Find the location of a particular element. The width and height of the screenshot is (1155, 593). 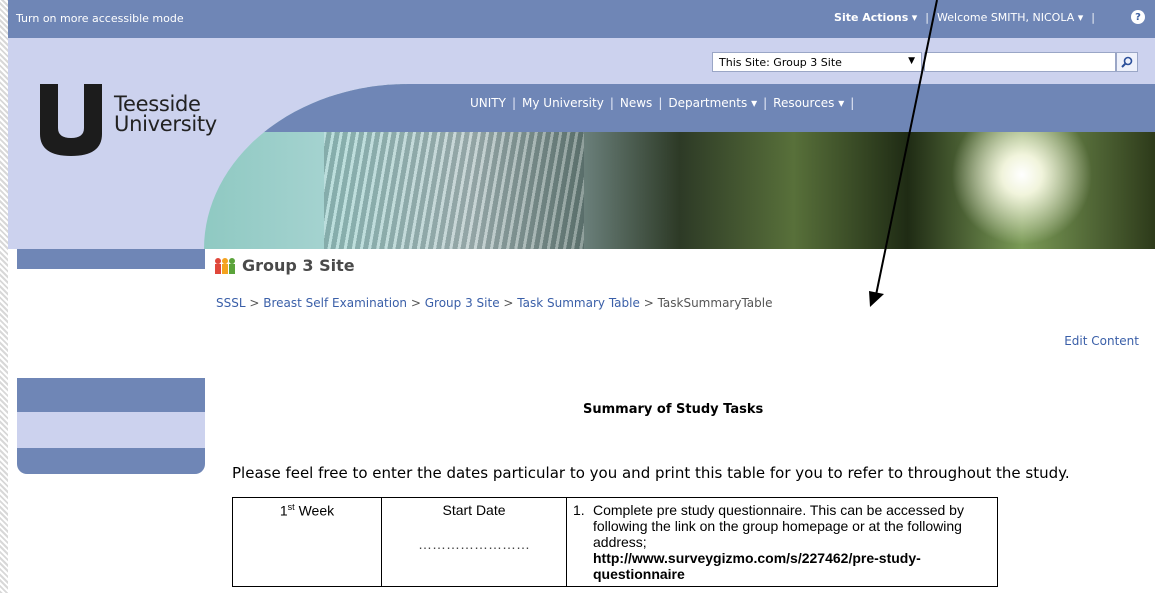

annotation-arrow-head is located at coordinates (876, 299).